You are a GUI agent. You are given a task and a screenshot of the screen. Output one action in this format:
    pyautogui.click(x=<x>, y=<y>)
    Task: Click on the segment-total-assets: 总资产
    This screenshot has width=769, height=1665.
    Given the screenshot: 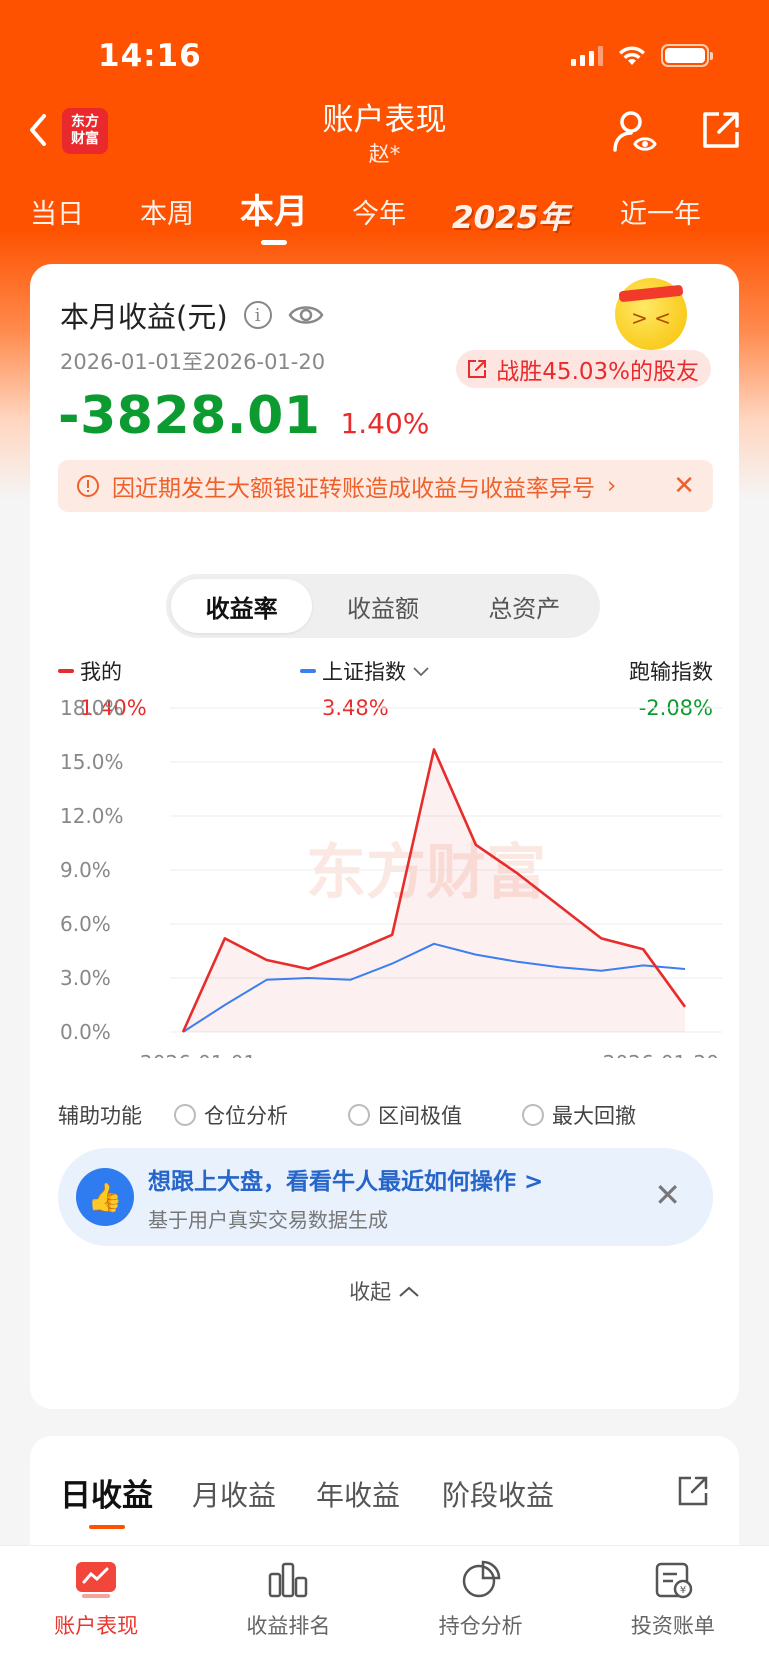 What is the action you would take?
    pyautogui.click(x=524, y=606)
    